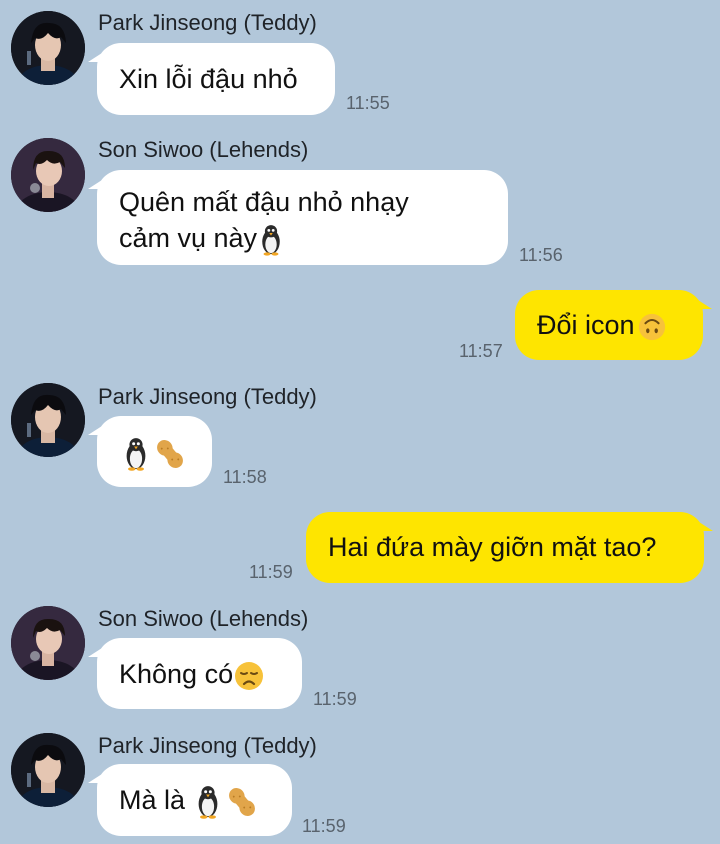 The image size is (720, 844). I want to click on message-bubble: Xin lỗi đậu nhỏ, so click(211, 79).